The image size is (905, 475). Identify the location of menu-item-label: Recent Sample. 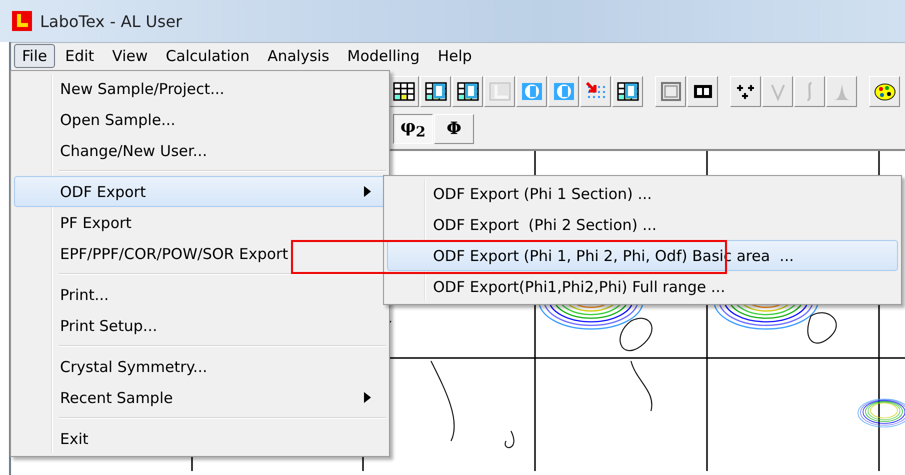
(116, 397).